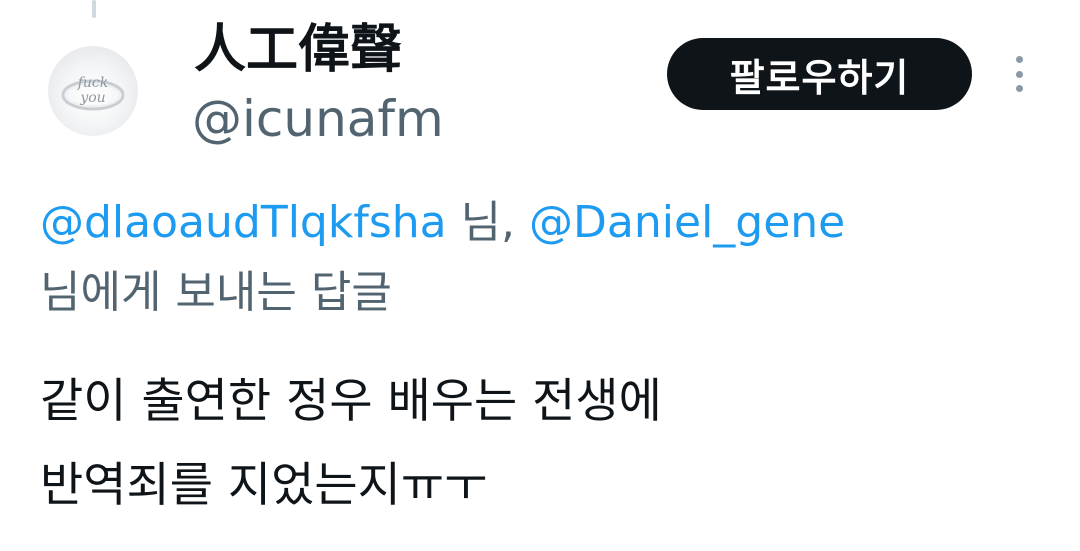  Describe the element at coordinates (318, 119) in the screenshot. I see `author-handle: @icunafm` at that location.